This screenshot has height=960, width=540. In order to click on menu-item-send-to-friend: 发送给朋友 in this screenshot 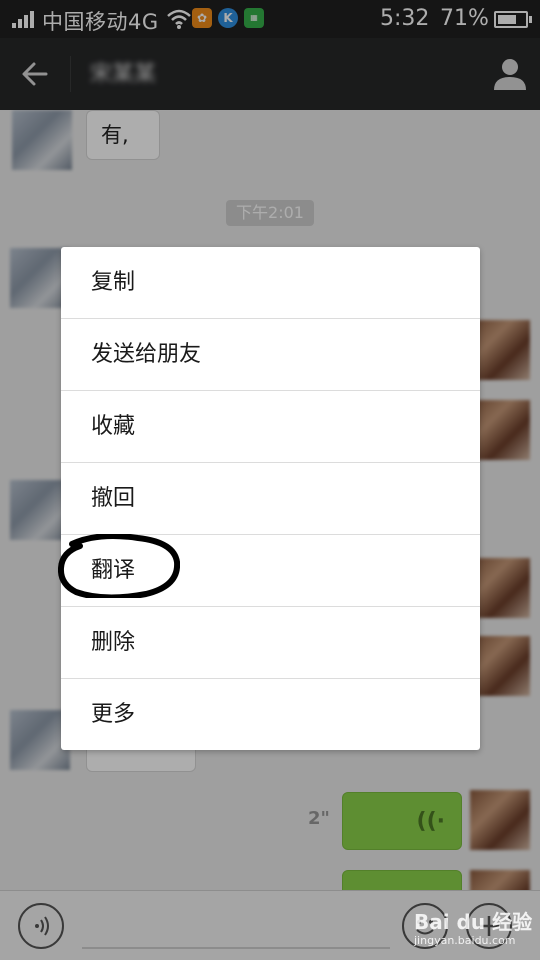, I will do `click(270, 355)`.